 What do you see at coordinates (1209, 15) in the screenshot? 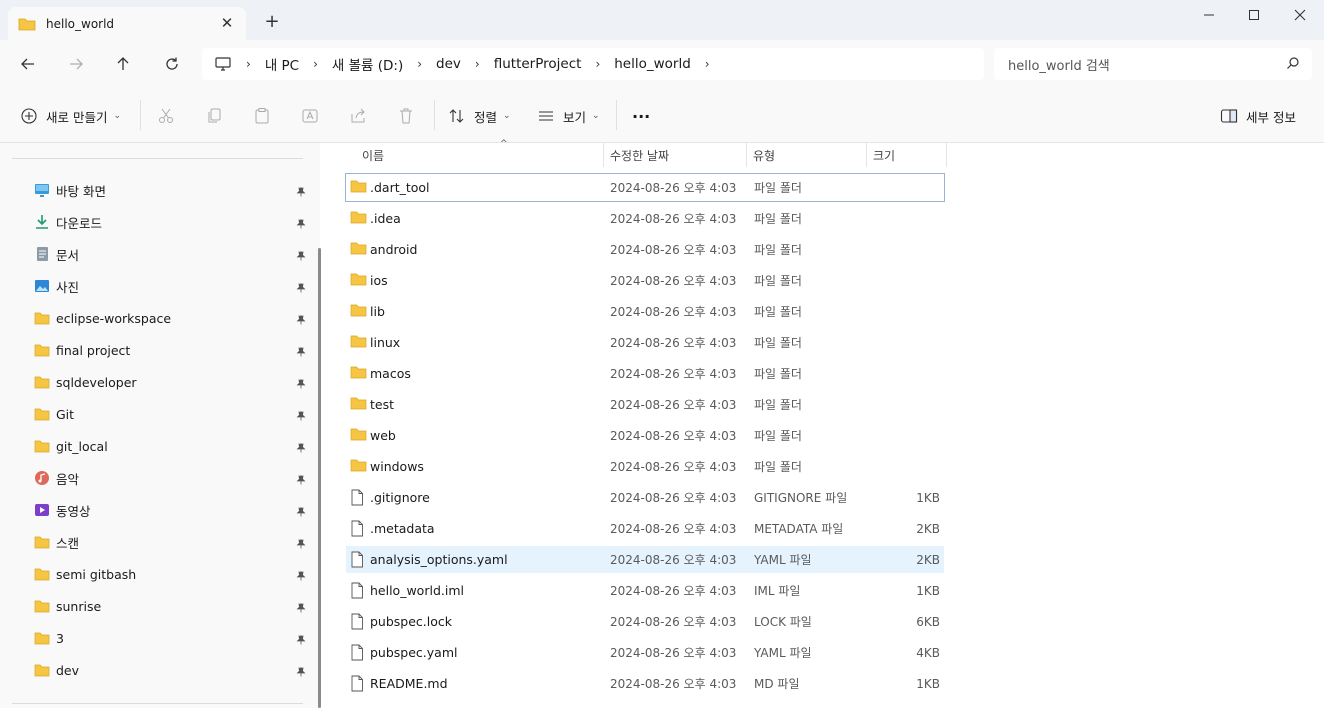
I see `minimize-button` at bounding box center [1209, 15].